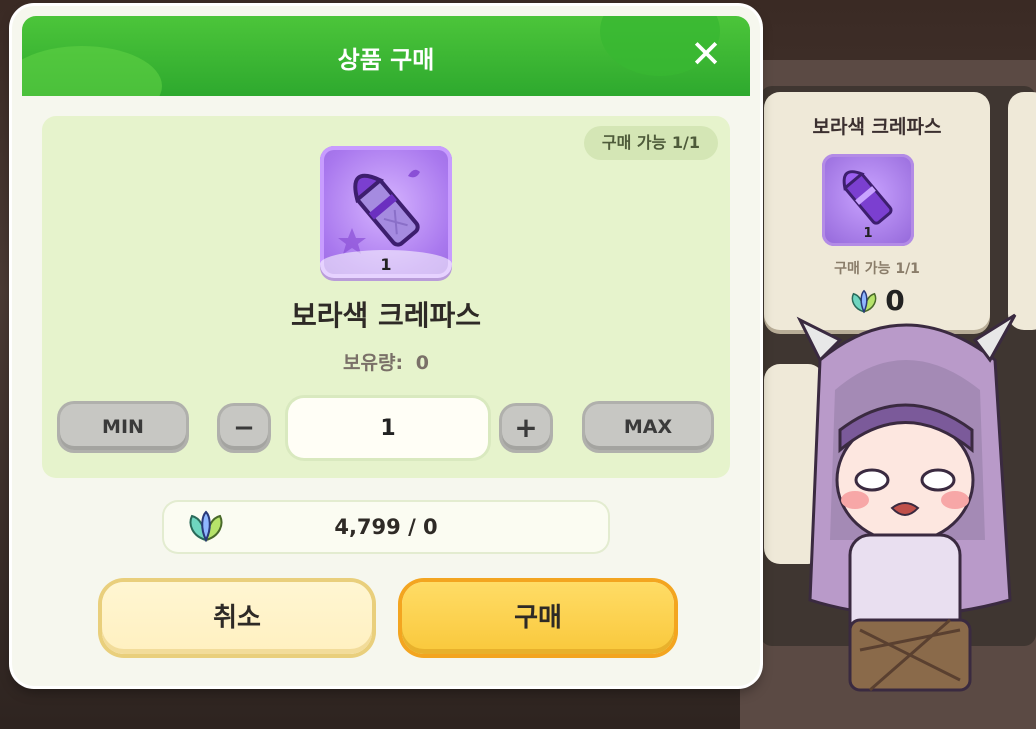  Describe the element at coordinates (877, 127) in the screenshot. I see `shop-item-title: 보라색 크레파스` at that location.